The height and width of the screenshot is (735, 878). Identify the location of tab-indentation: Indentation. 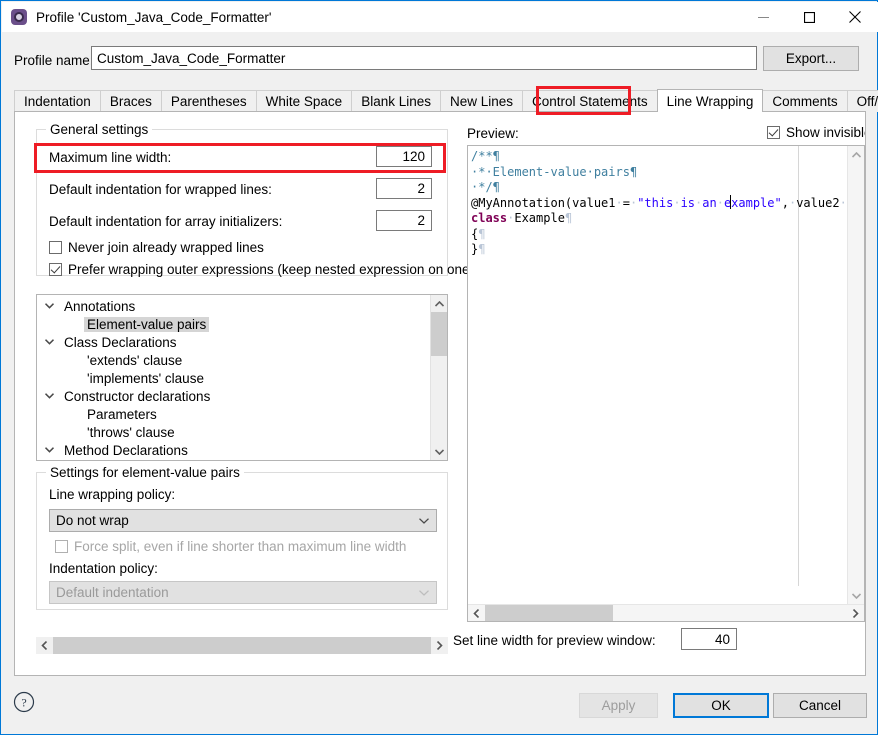
(57, 101).